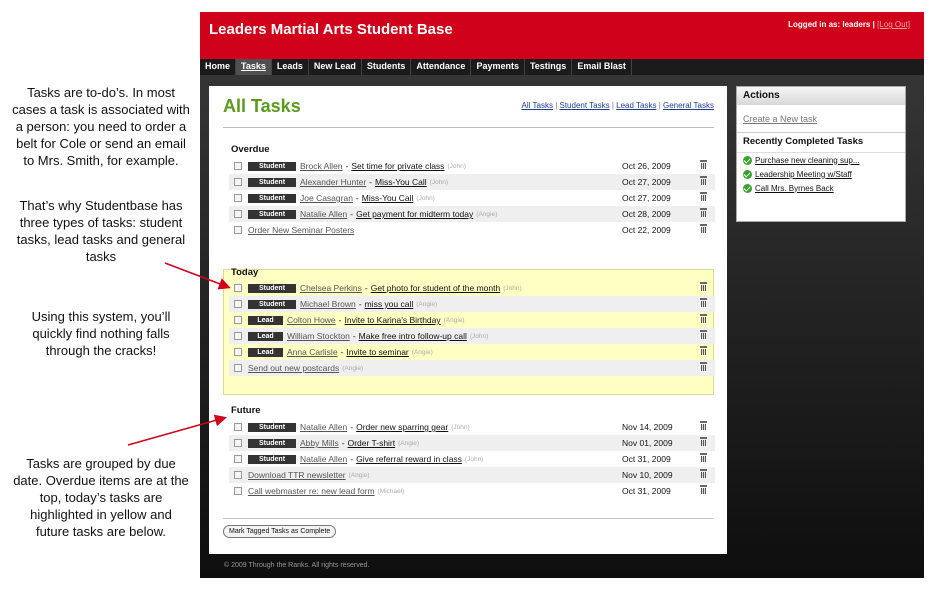 The width and height of the screenshot is (933, 595). I want to click on task-person-link: William Stockton, so click(318, 336).